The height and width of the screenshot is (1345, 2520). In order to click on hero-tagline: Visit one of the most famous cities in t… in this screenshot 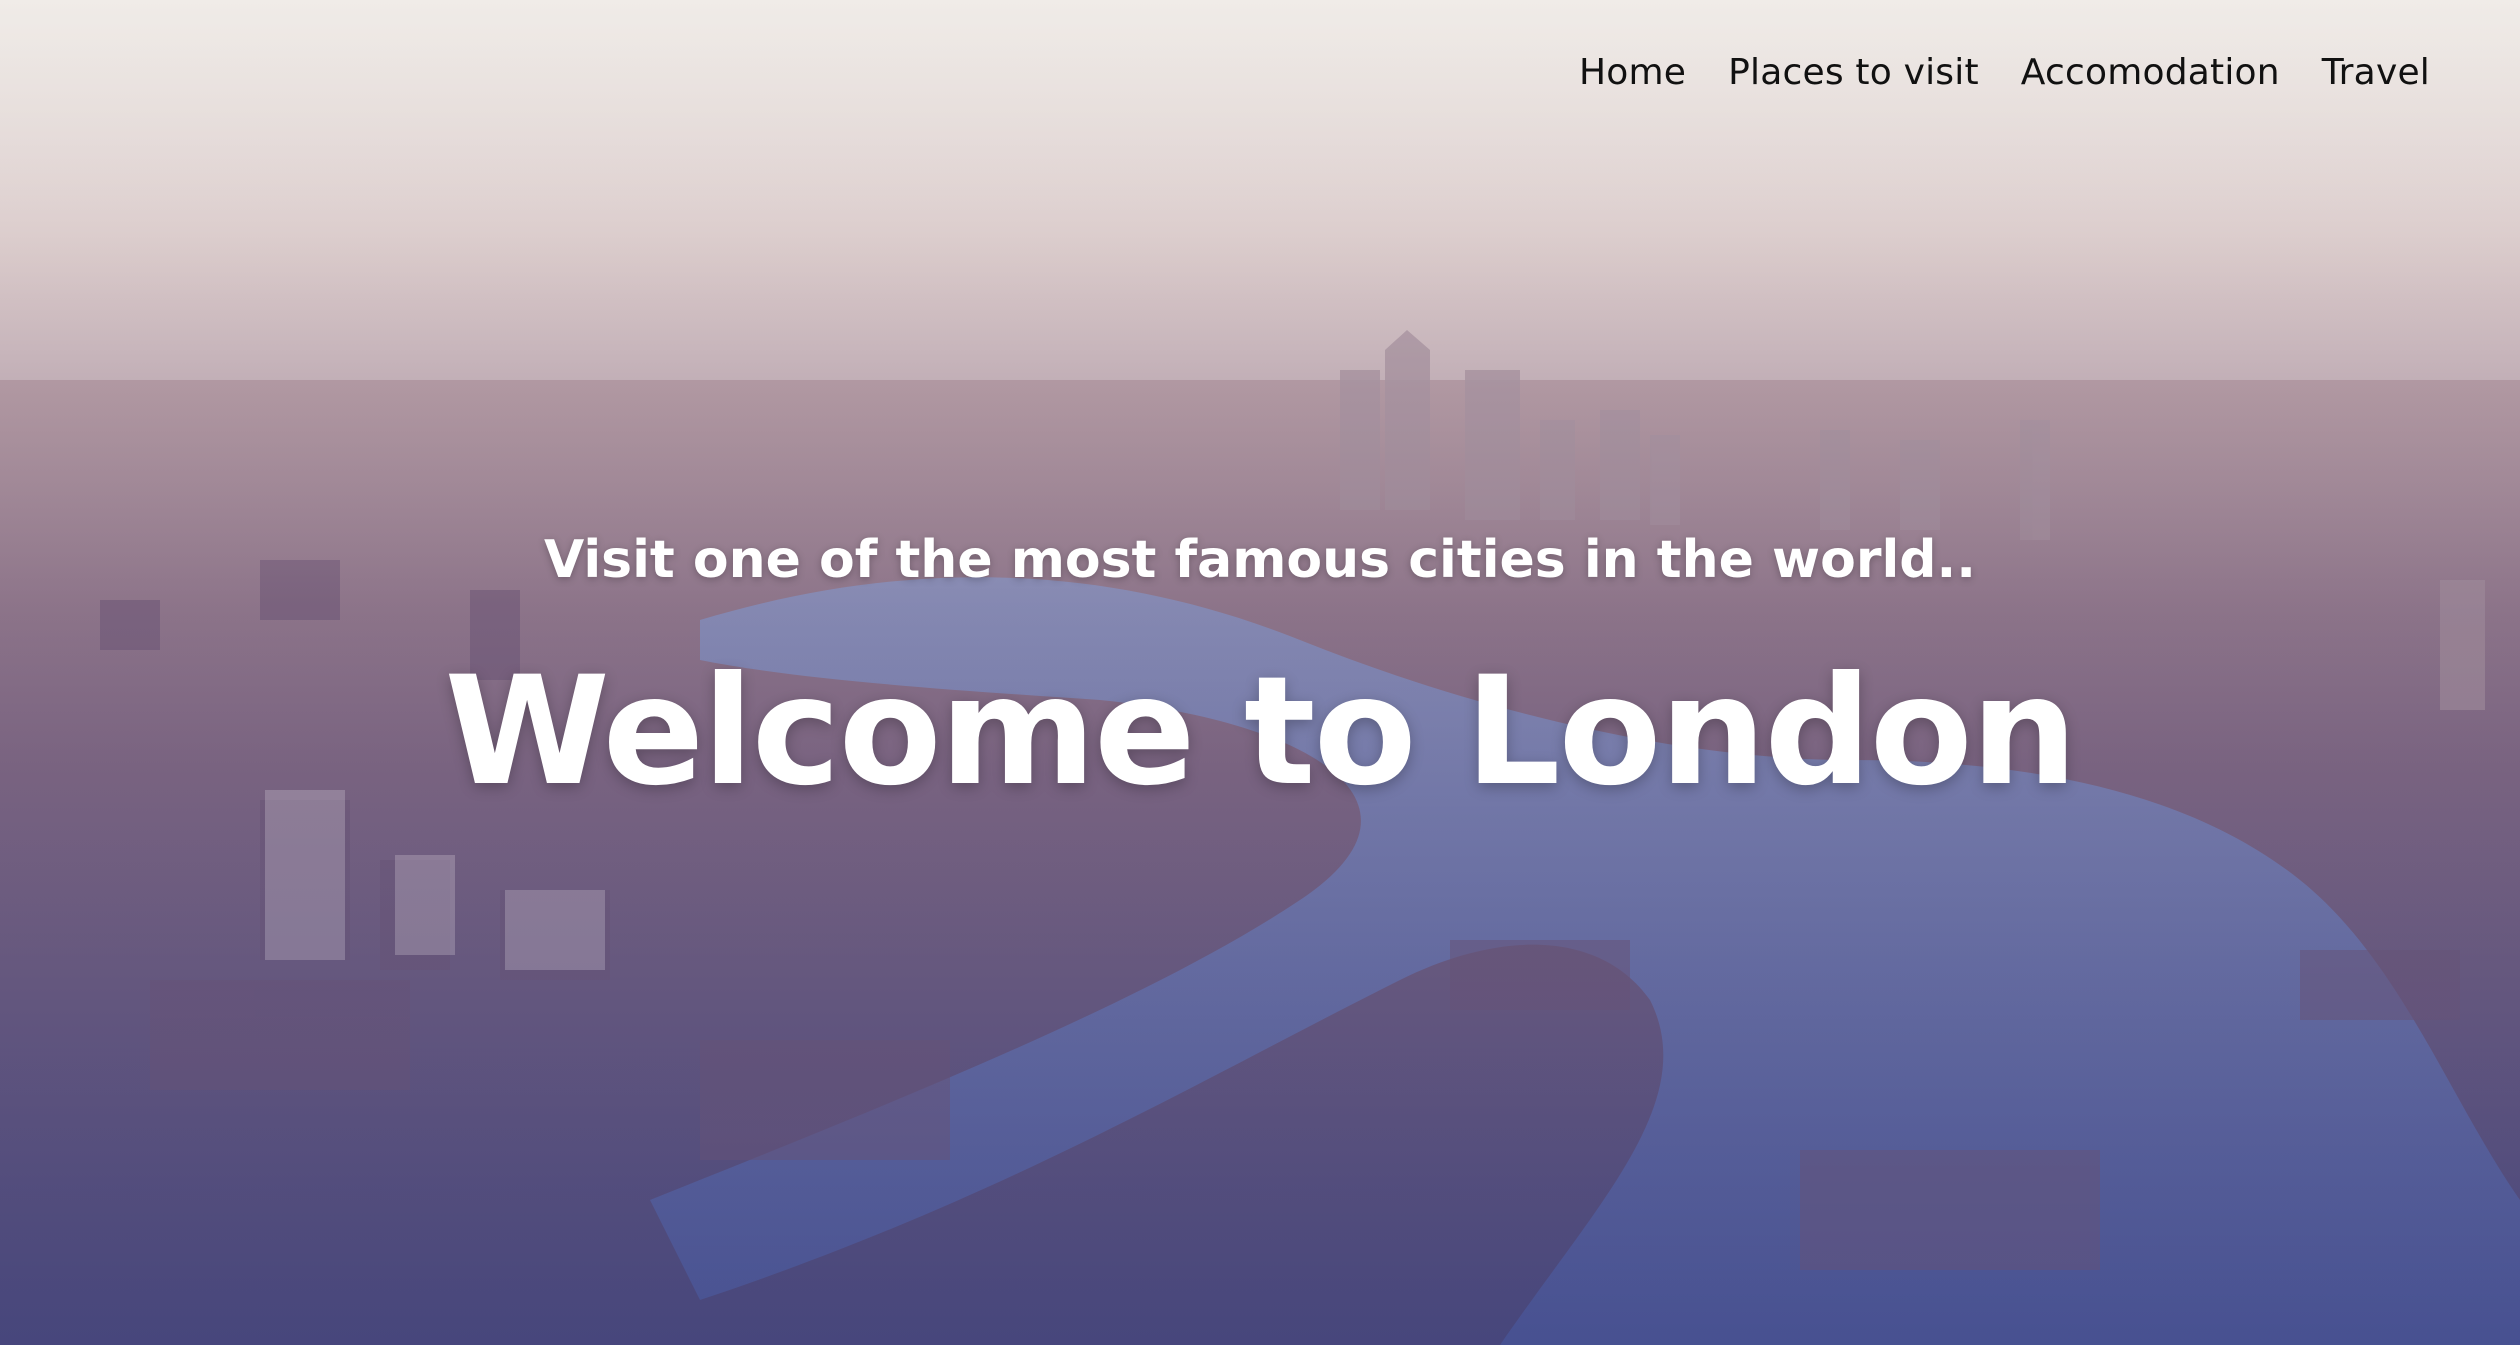, I will do `click(1260, 560)`.